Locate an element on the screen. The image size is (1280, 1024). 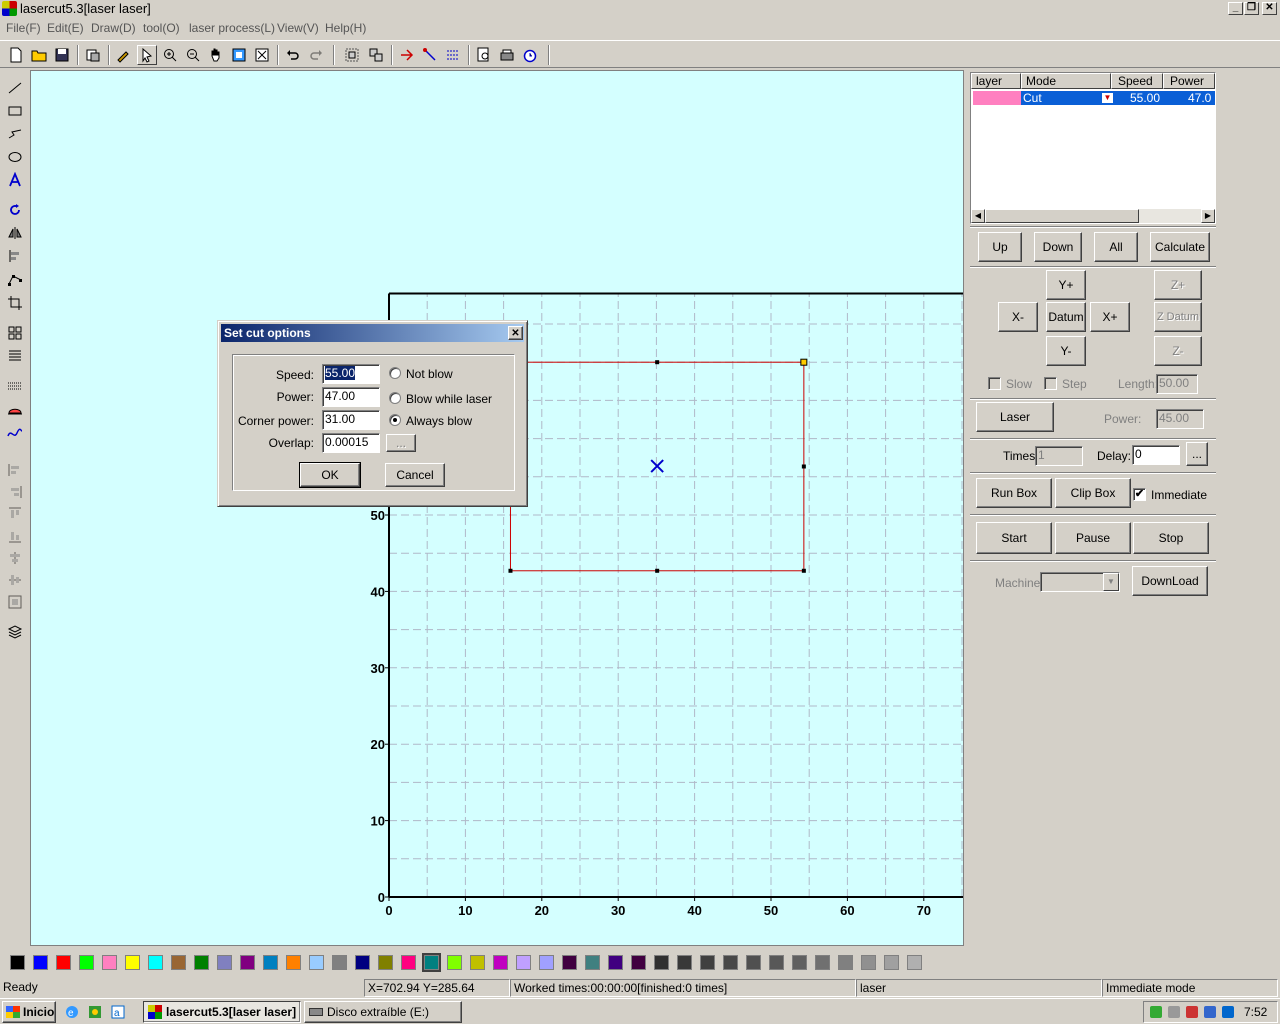
all-button: All is located at coordinates (1116, 247).